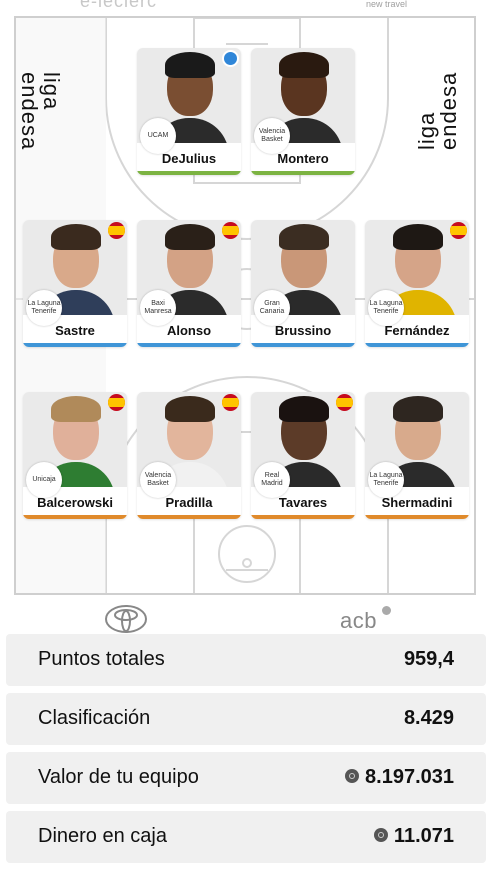 This screenshot has height=870, width=490. Describe the element at coordinates (303, 455) in the screenshot. I see `player-card-tavares: Real Madrid Tavares` at that location.